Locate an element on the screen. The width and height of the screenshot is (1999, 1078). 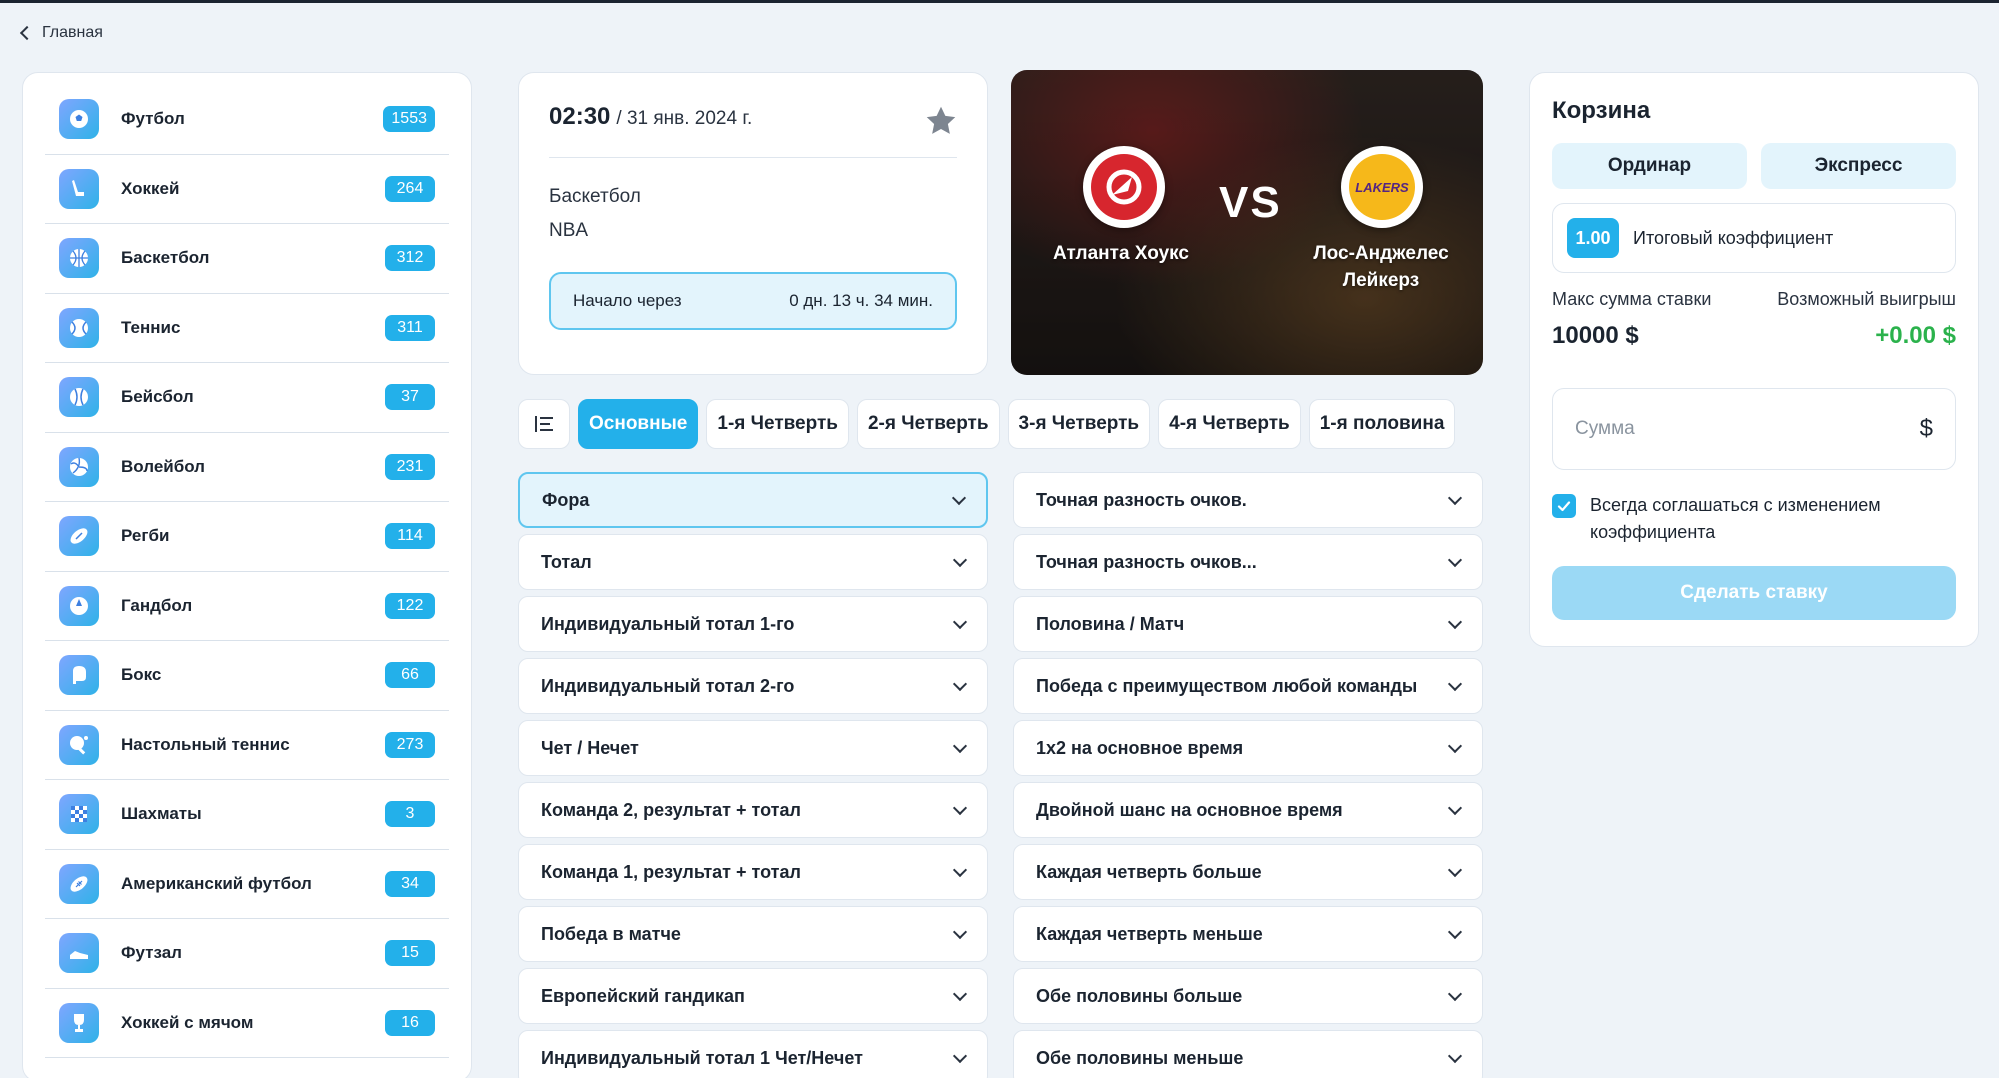
amount-field: $ is located at coordinates (1754, 429).